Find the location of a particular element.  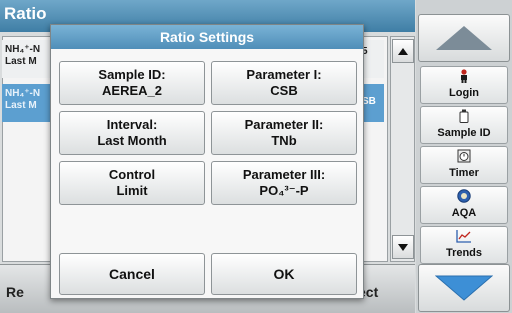

aqa-label: AQA is located at coordinates (464, 213).